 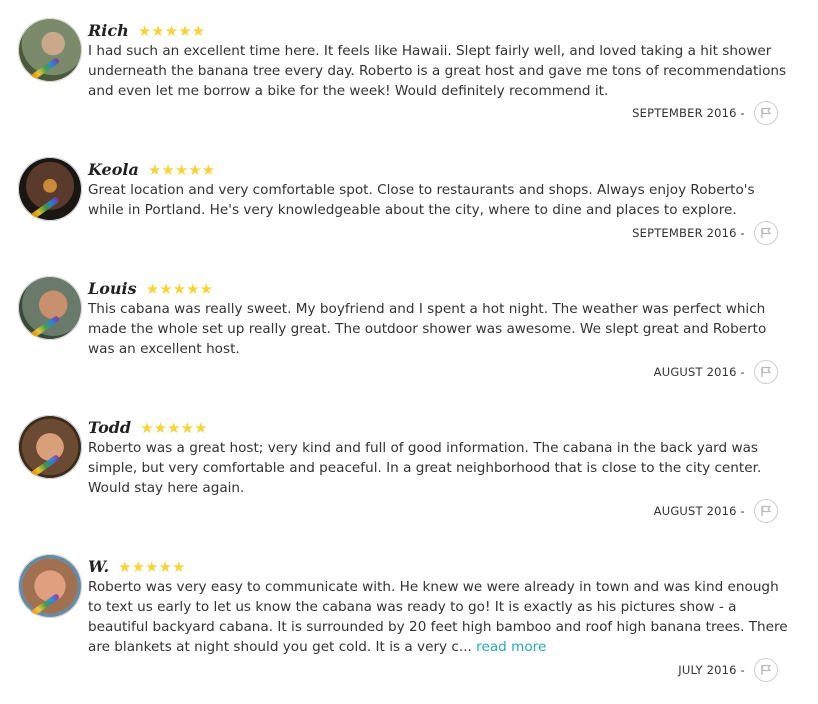 What do you see at coordinates (109, 427) in the screenshot?
I see `reviewer-name: Todd` at bounding box center [109, 427].